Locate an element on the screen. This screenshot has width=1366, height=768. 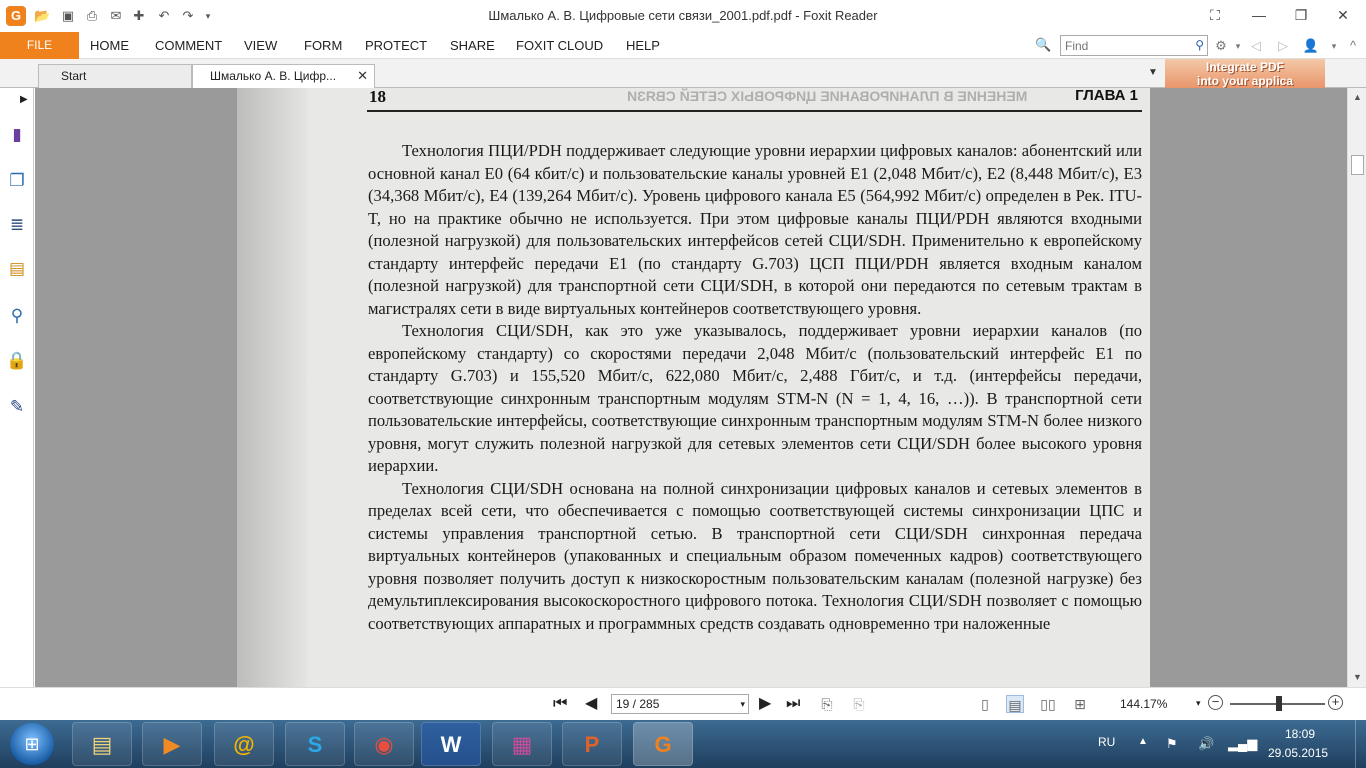
signal-bars-icon: ▂▄▆ is located at coordinates (1242, 744).